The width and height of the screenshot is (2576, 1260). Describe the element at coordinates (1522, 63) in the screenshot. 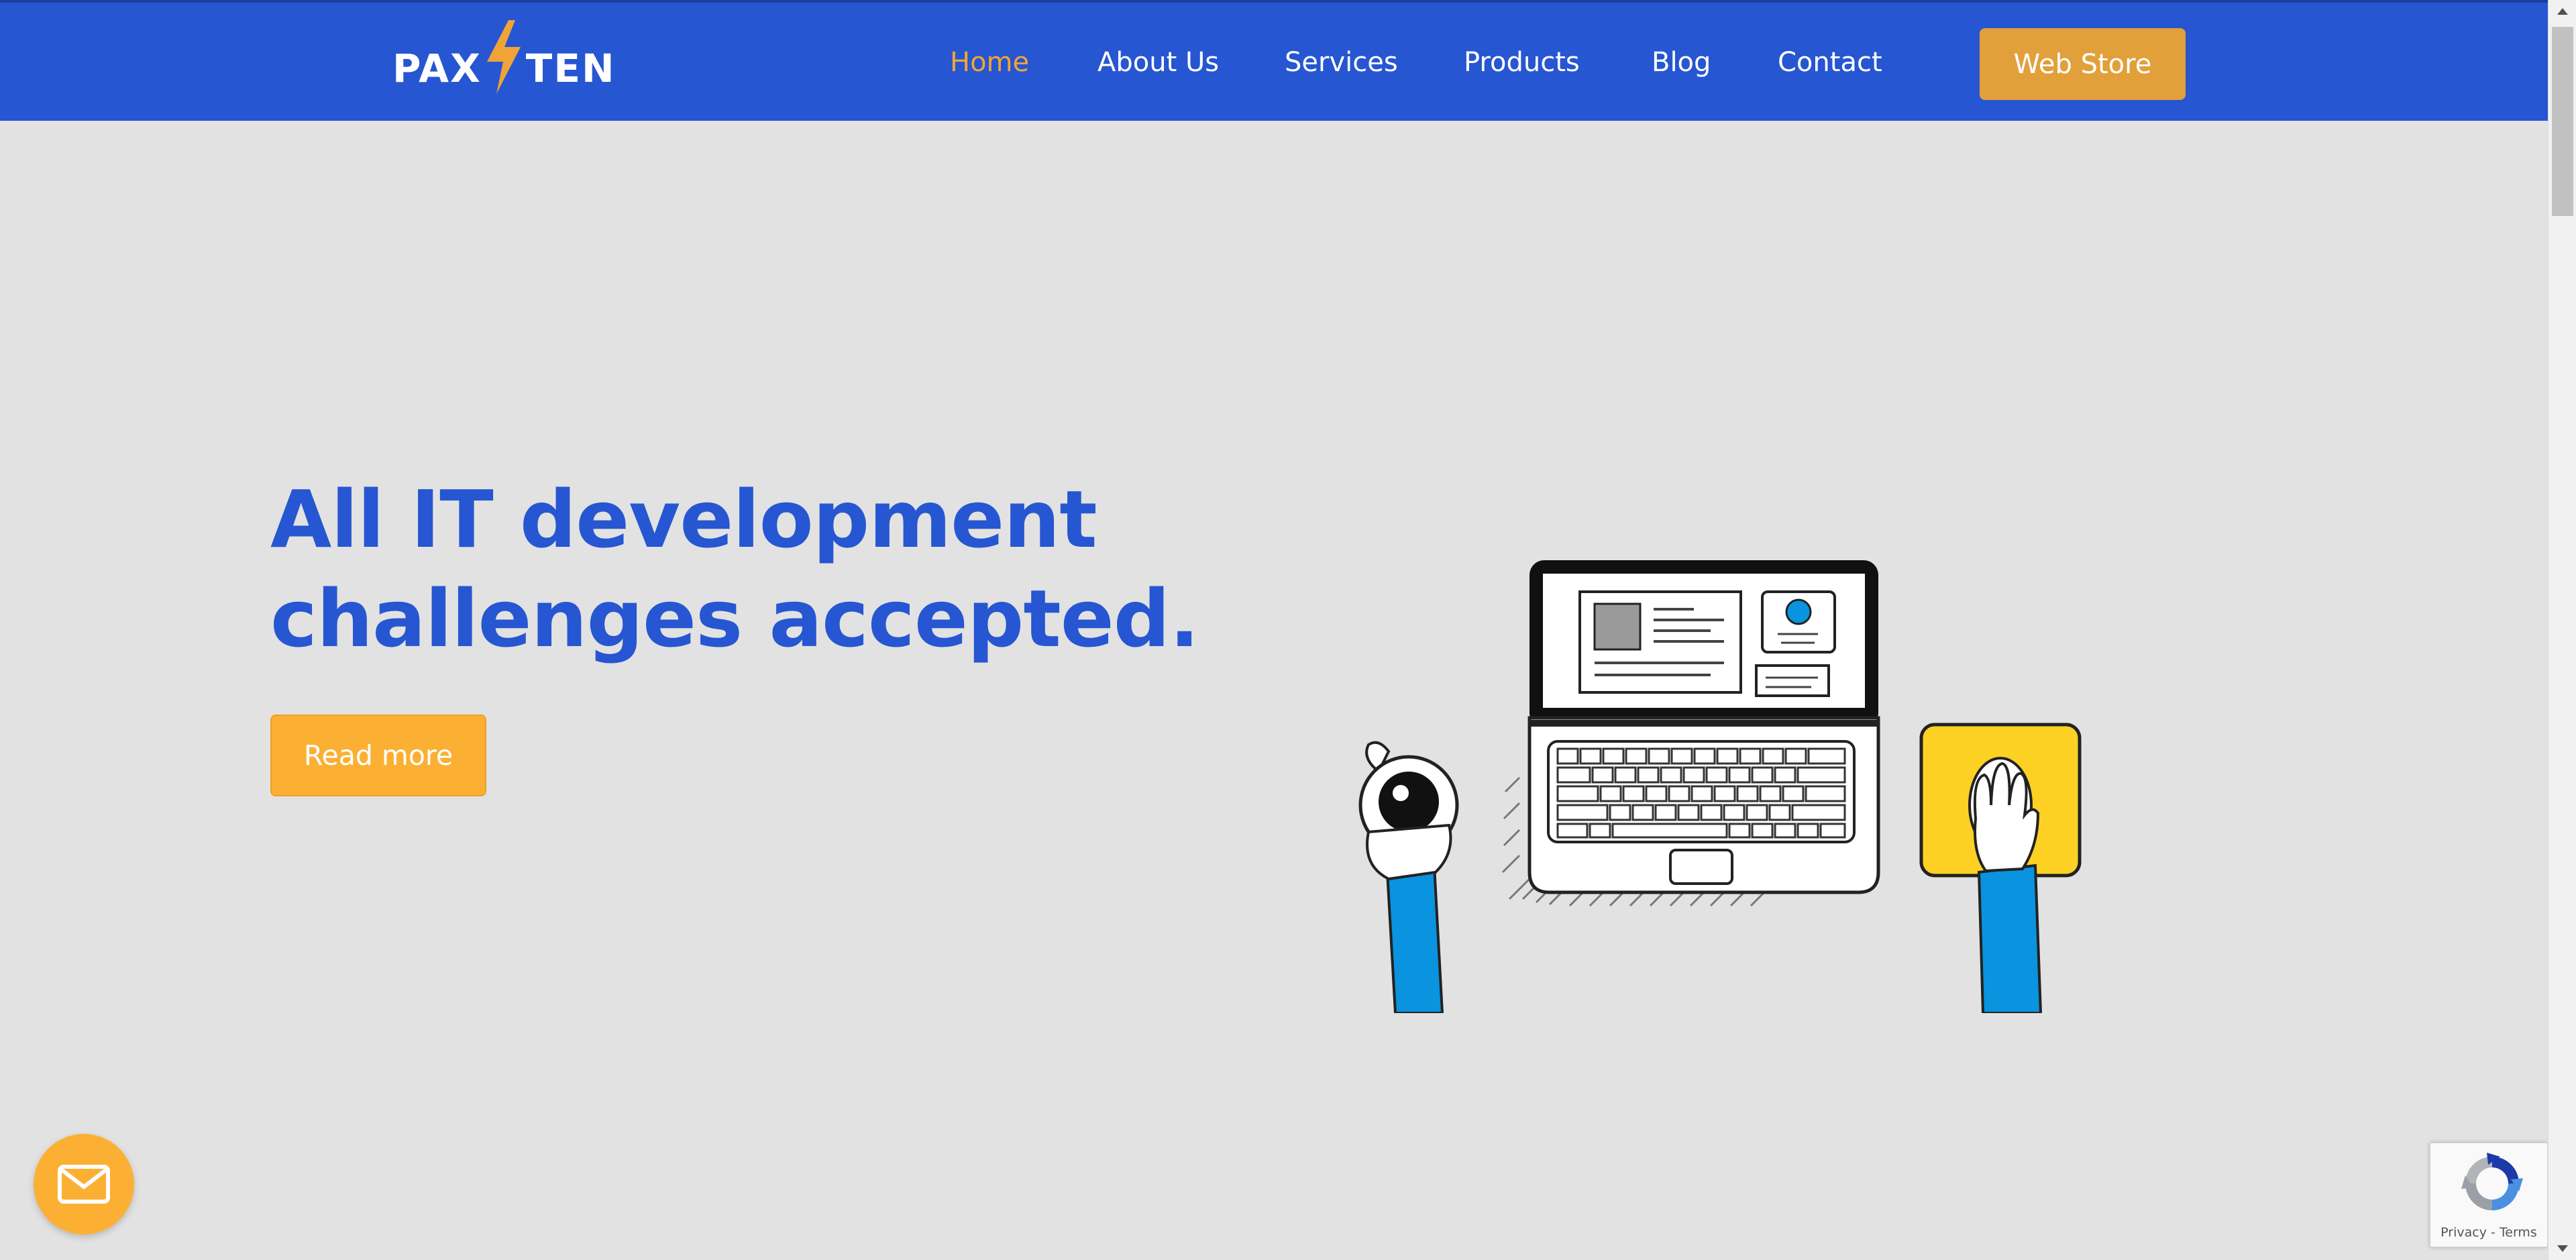

I see `nav-item-products: Products` at that location.